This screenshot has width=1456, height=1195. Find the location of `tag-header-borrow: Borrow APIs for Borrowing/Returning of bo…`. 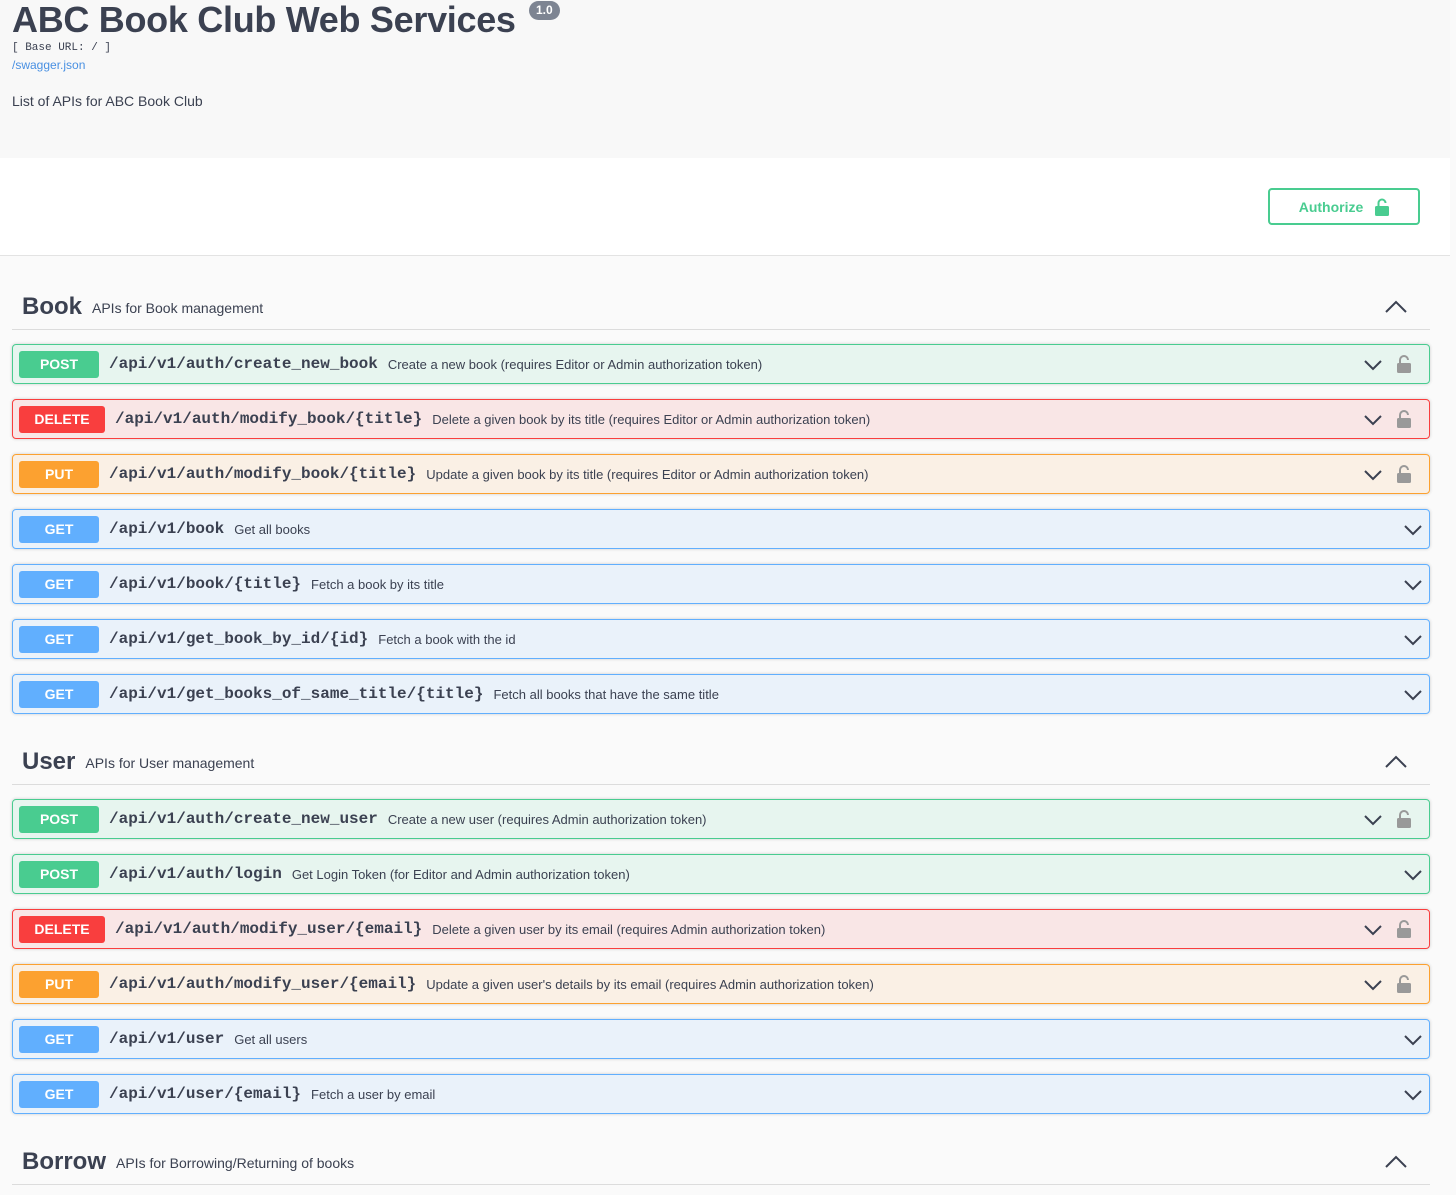

tag-header-borrow: Borrow APIs for Borrowing/Returning of bo… is located at coordinates (721, 1162).